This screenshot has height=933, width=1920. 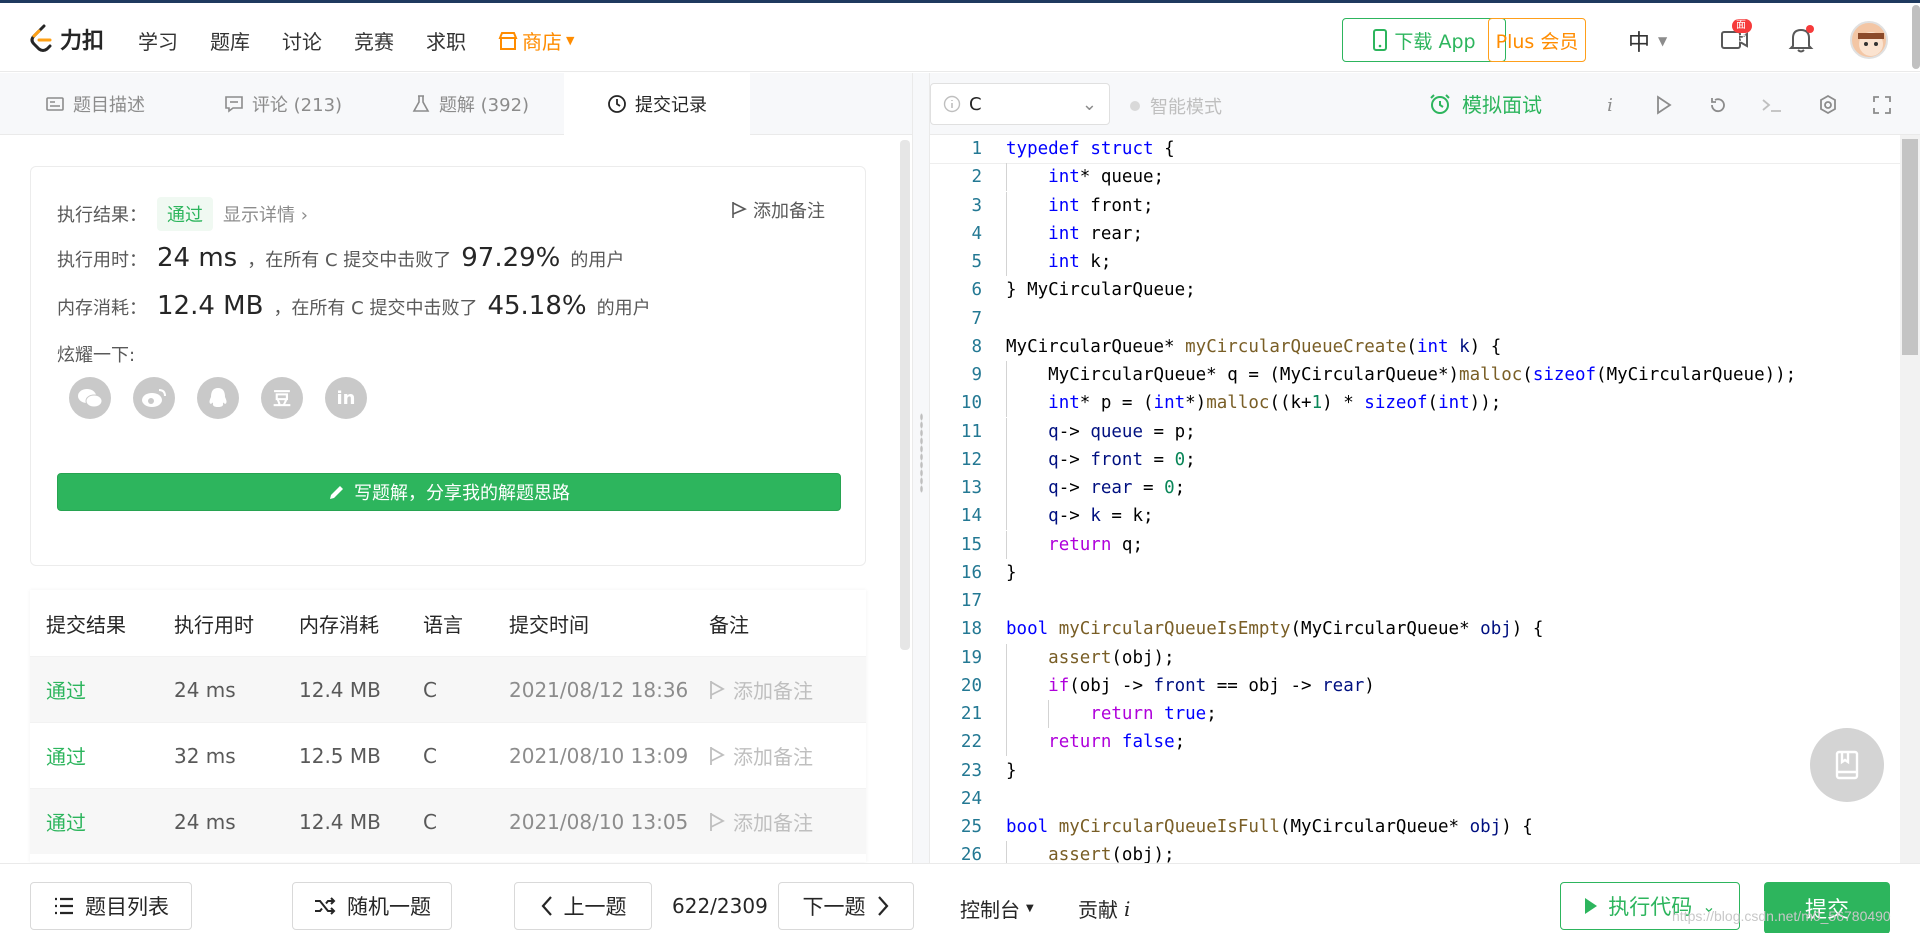 What do you see at coordinates (470, 104) in the screenshot?
I see `tab-solutions: 题解 (392)` at bounding box center [470, 104].